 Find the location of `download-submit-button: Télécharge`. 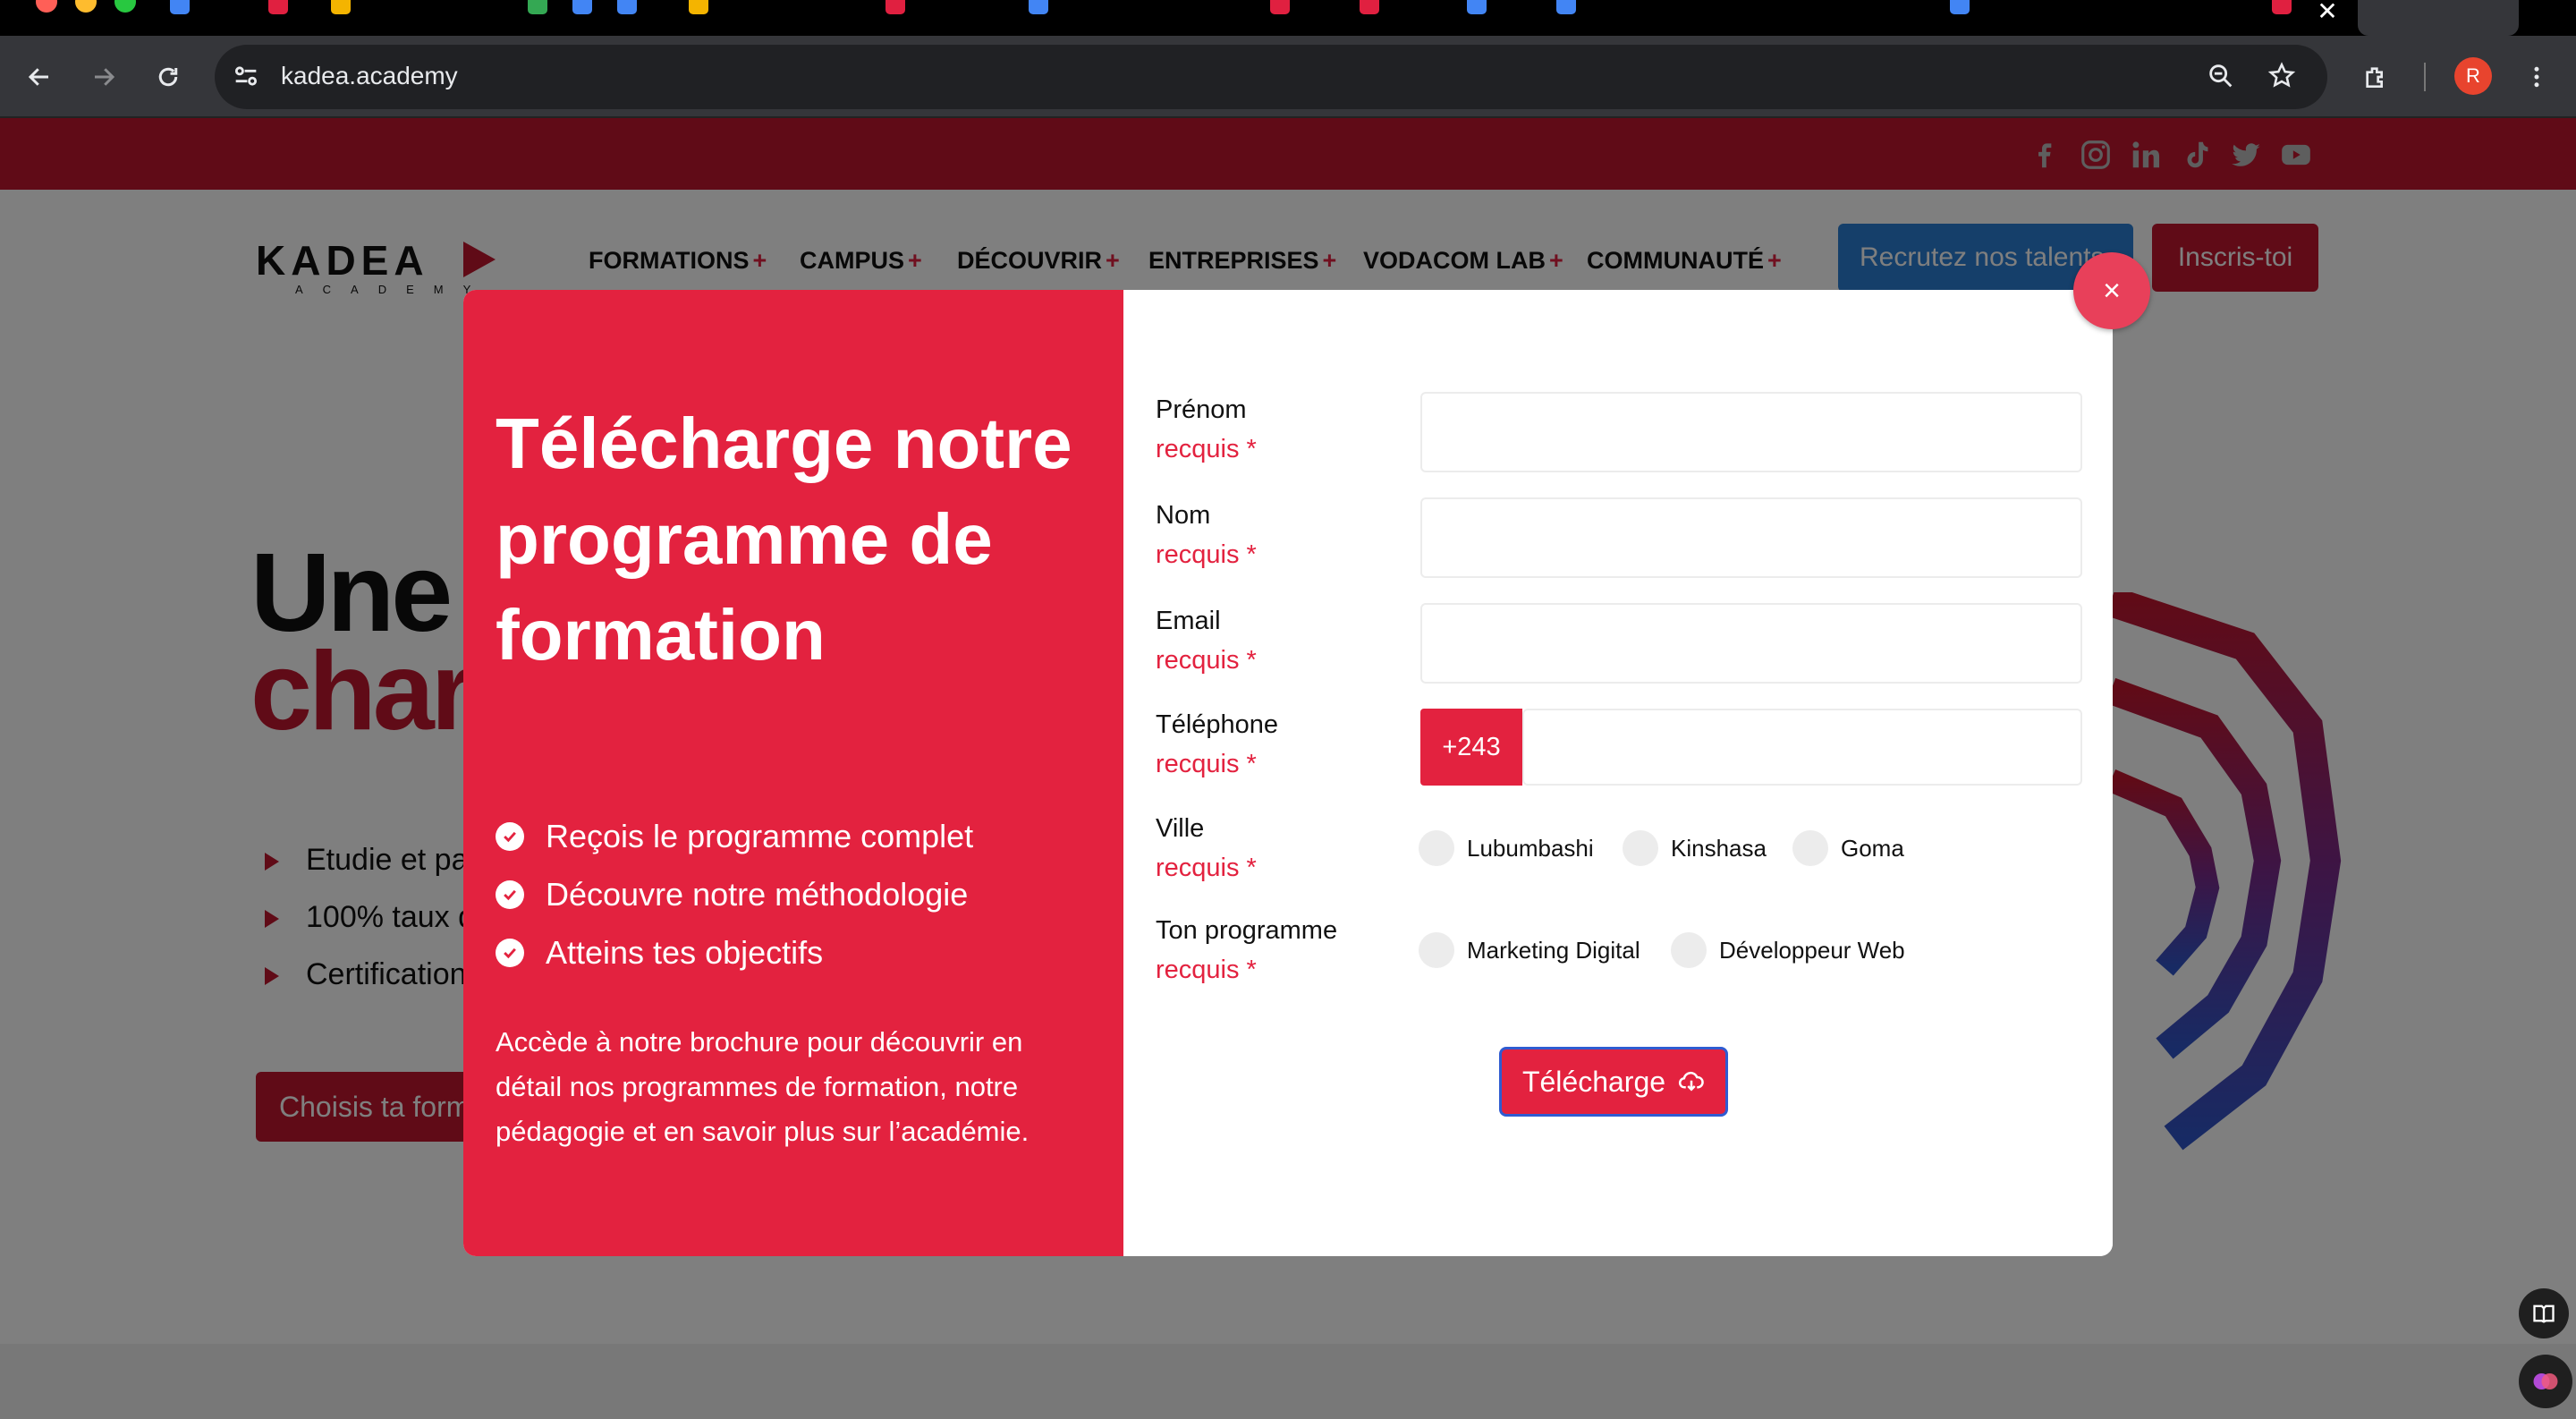

download-submit-button: Télécharge is located at coordinates (1613, 1082).